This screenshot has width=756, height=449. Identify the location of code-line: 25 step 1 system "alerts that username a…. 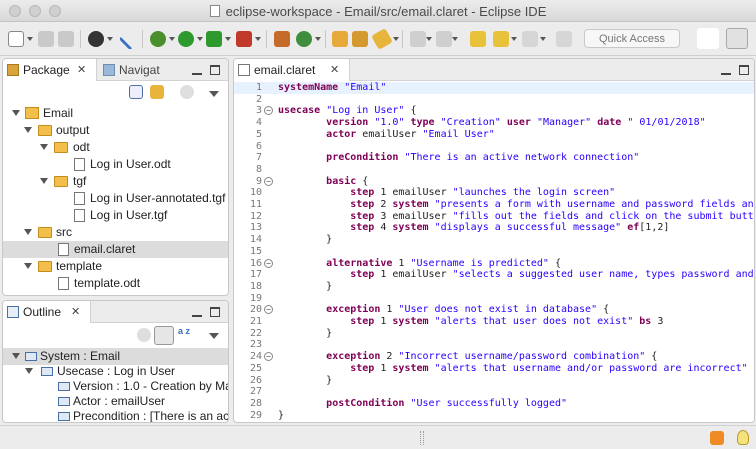
(494, 369).